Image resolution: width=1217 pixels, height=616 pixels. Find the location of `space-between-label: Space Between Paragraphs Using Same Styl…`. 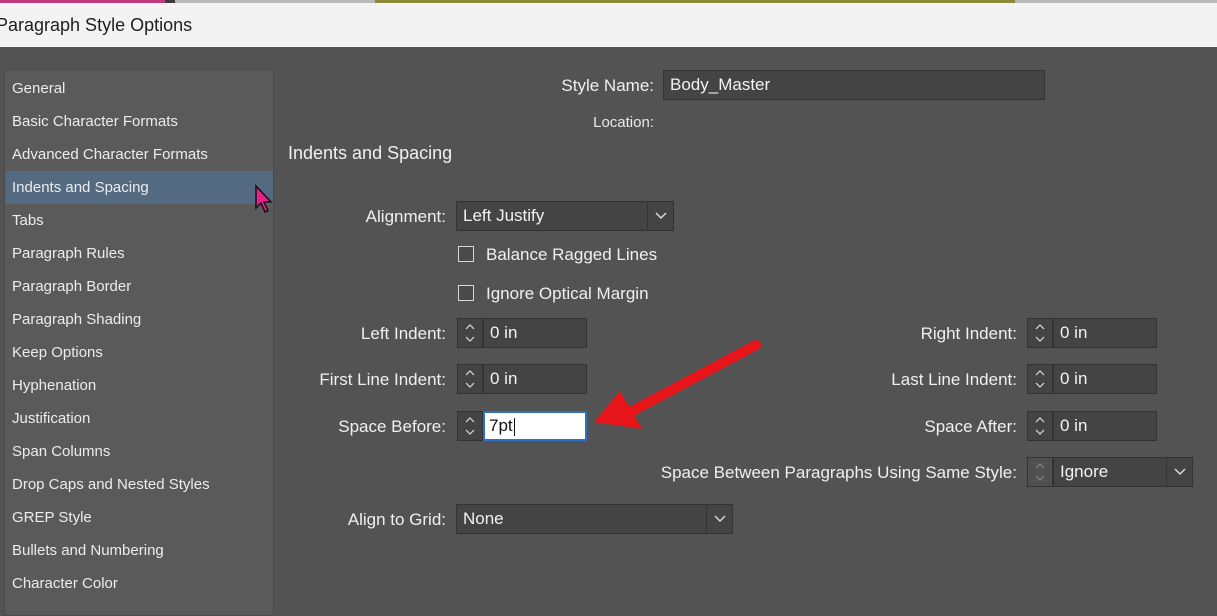

space-between-label: Space Between Paragraphs Using Same Styl… is located at coordinates (838, 472).